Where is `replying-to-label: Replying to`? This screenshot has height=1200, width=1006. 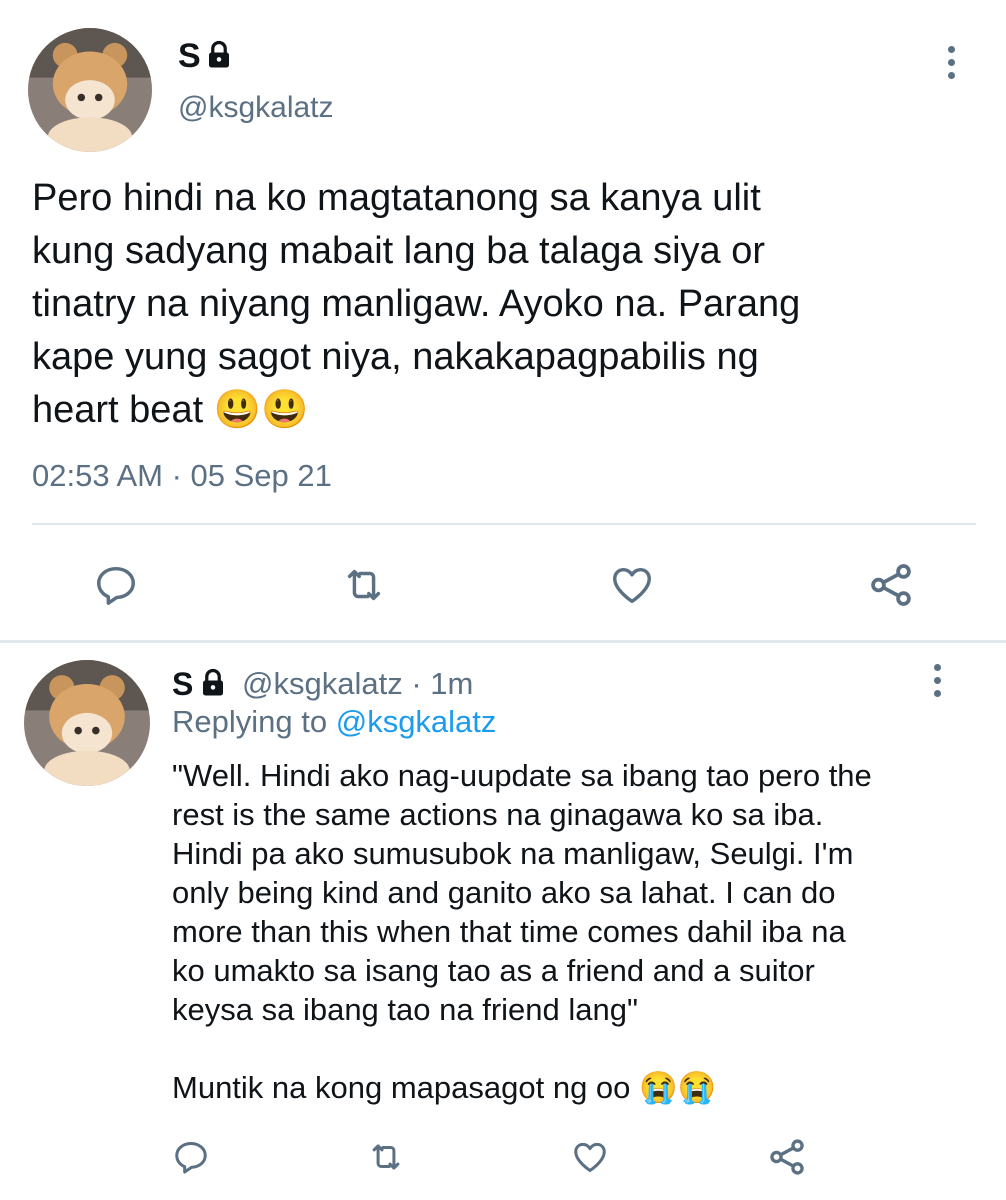 replying-to-label: Replying to is located at coordinates (250, 721).